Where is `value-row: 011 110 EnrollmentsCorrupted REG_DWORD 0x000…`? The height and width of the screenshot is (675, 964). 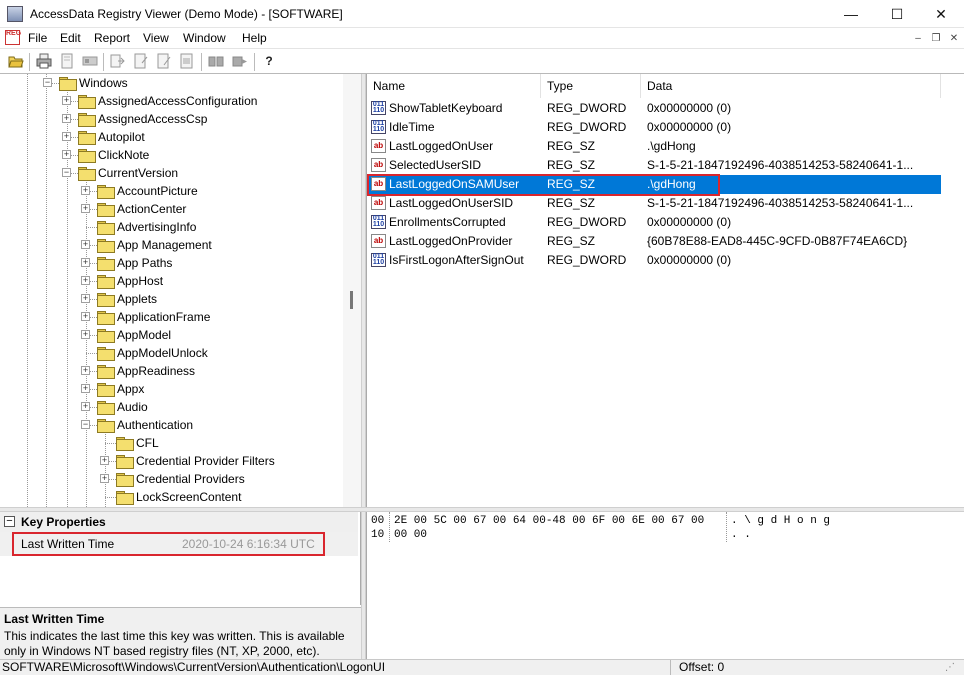 value-row: 011 110 EnrollmentsCorrupted REG_DWORD 0x000… is located at coordinates (654, 222).